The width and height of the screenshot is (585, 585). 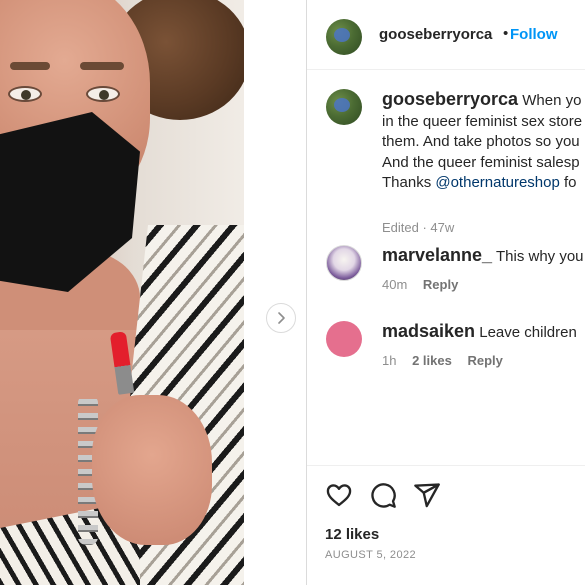 I want to click on photo-hand, so click(x=152, y=470).